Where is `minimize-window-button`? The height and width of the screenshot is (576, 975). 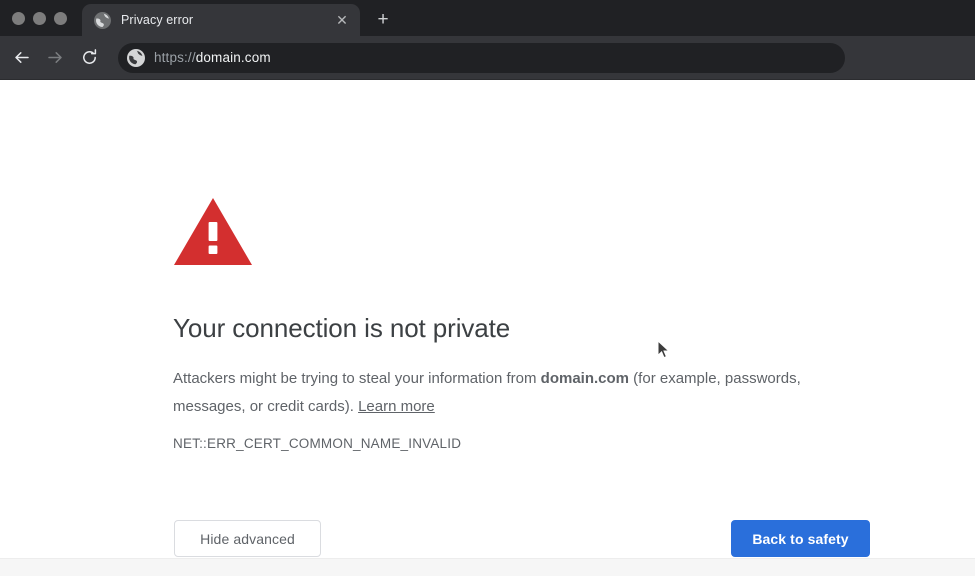
minimize-window-button is located at coordinates (39, 18).